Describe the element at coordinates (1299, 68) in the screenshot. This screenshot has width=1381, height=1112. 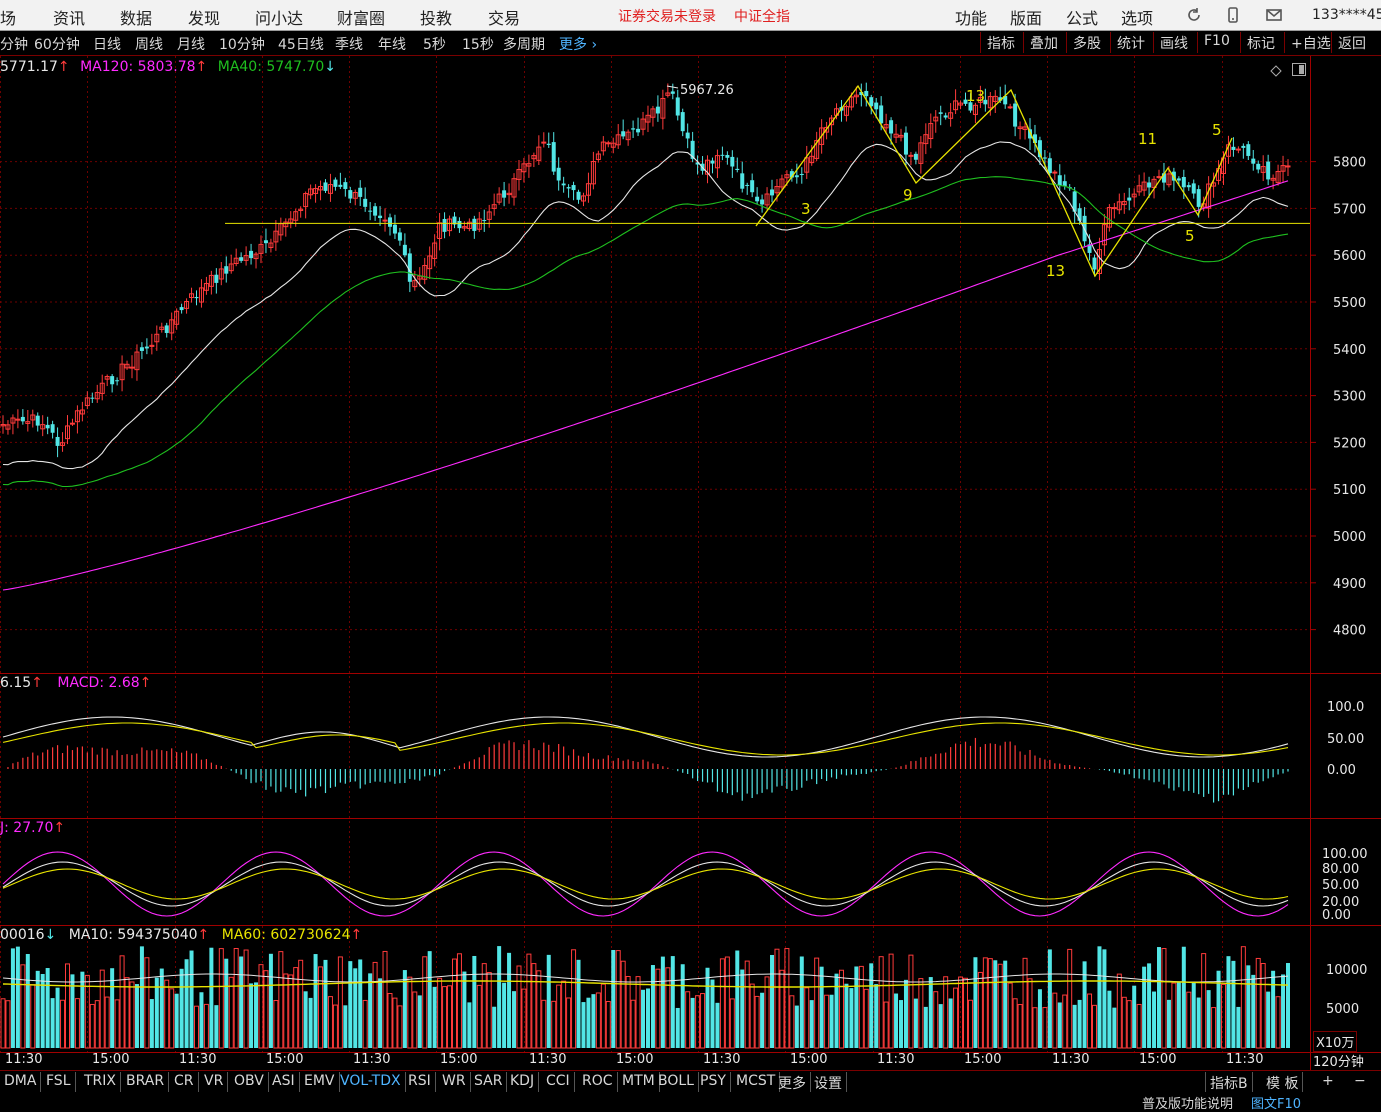
I see `window-toggle-icon` at that location.